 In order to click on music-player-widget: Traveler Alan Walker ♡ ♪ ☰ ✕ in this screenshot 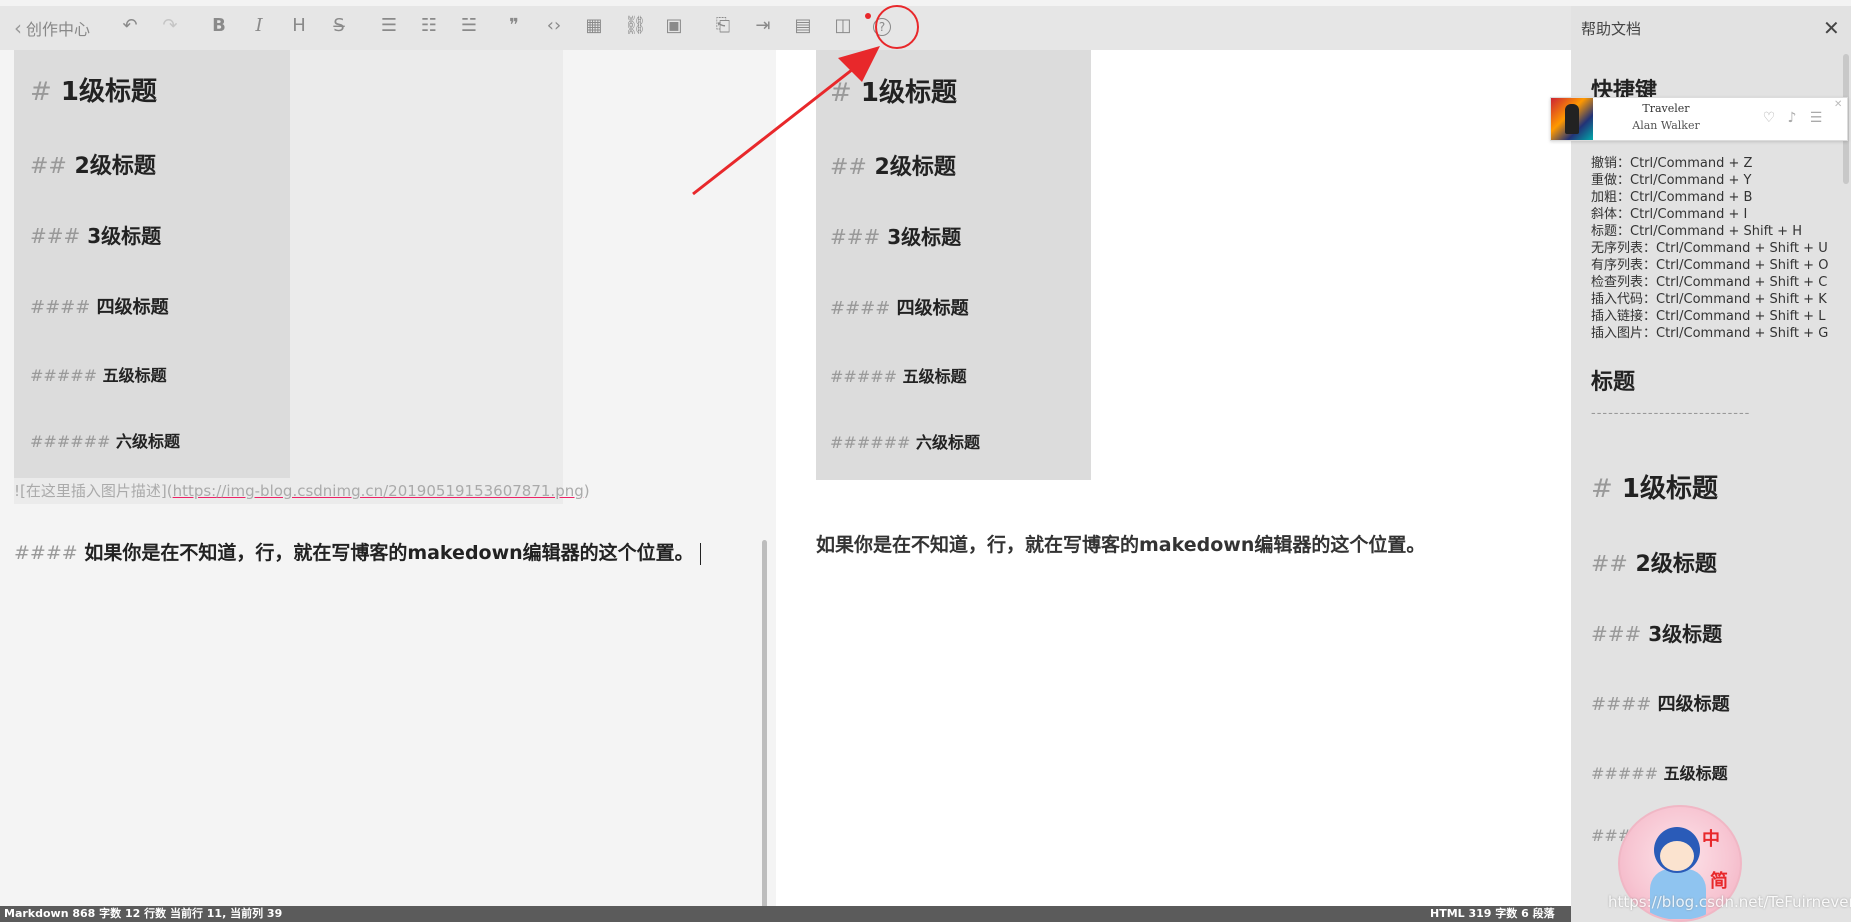, I will do `click(1699, 119)`.